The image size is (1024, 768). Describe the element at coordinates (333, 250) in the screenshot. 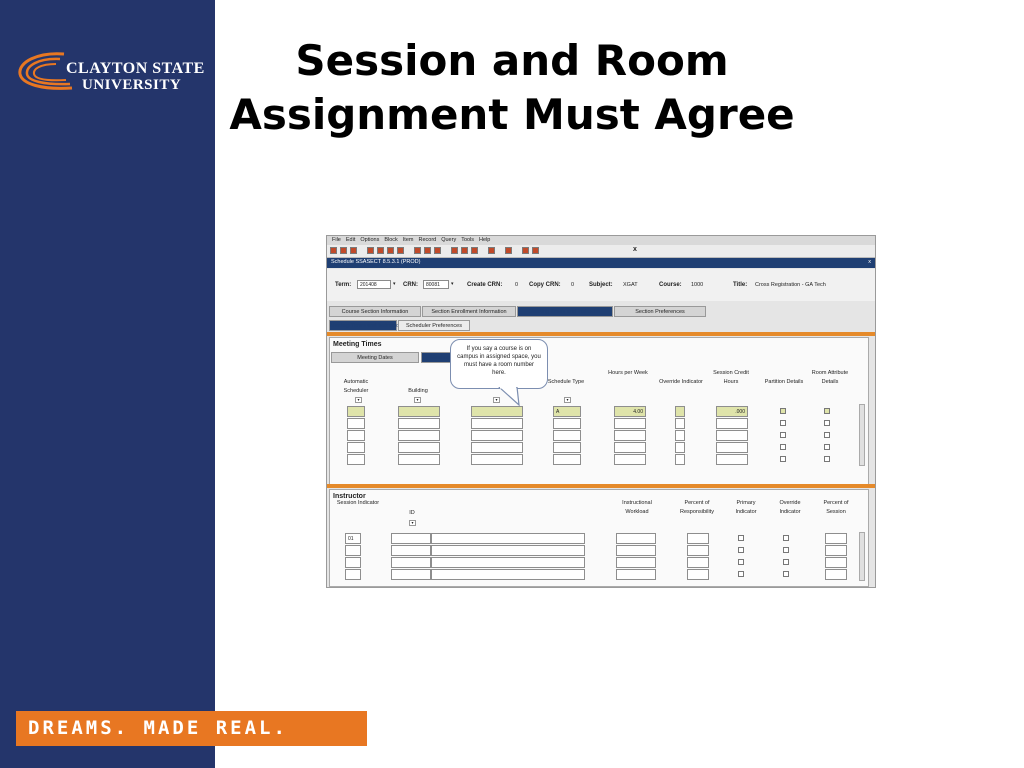

I see `save-icon` at that location.